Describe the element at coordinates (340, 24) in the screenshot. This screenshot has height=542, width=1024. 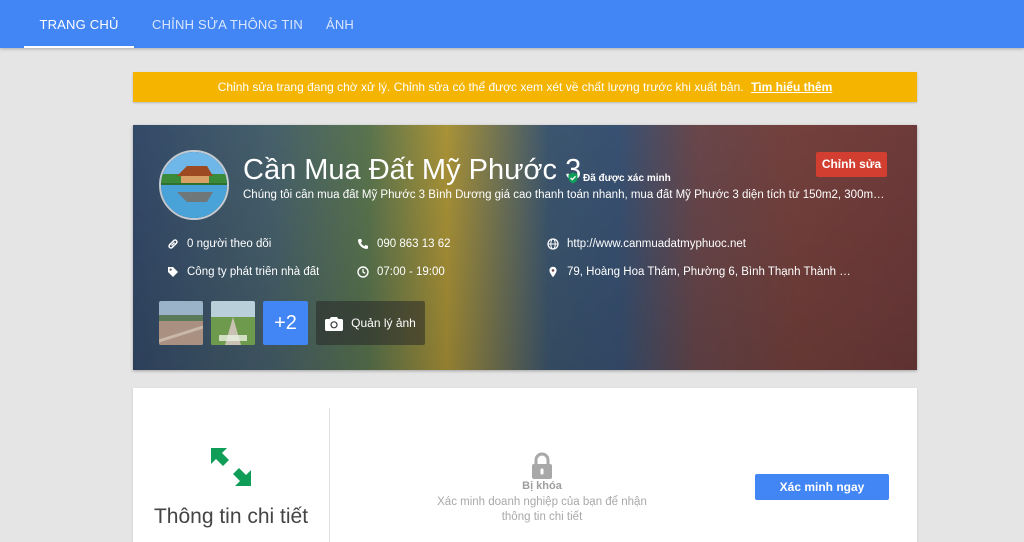
I see `tab-photos: ẢNH` at that location.